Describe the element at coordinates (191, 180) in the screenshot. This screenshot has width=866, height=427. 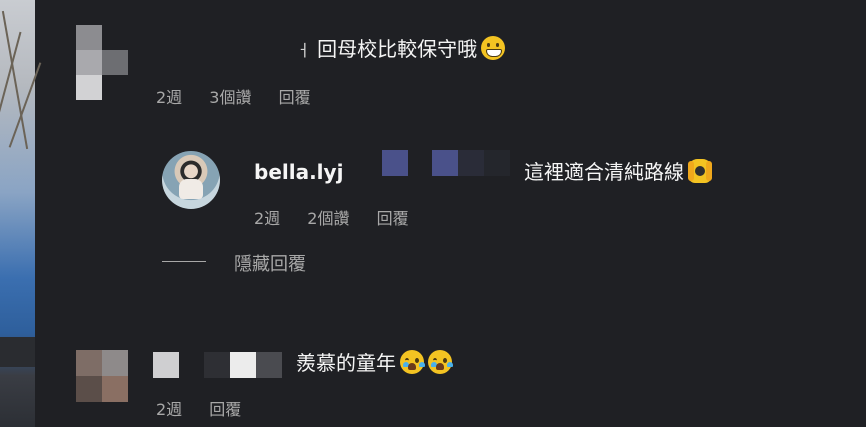
I see `reply-avatar` at that location.